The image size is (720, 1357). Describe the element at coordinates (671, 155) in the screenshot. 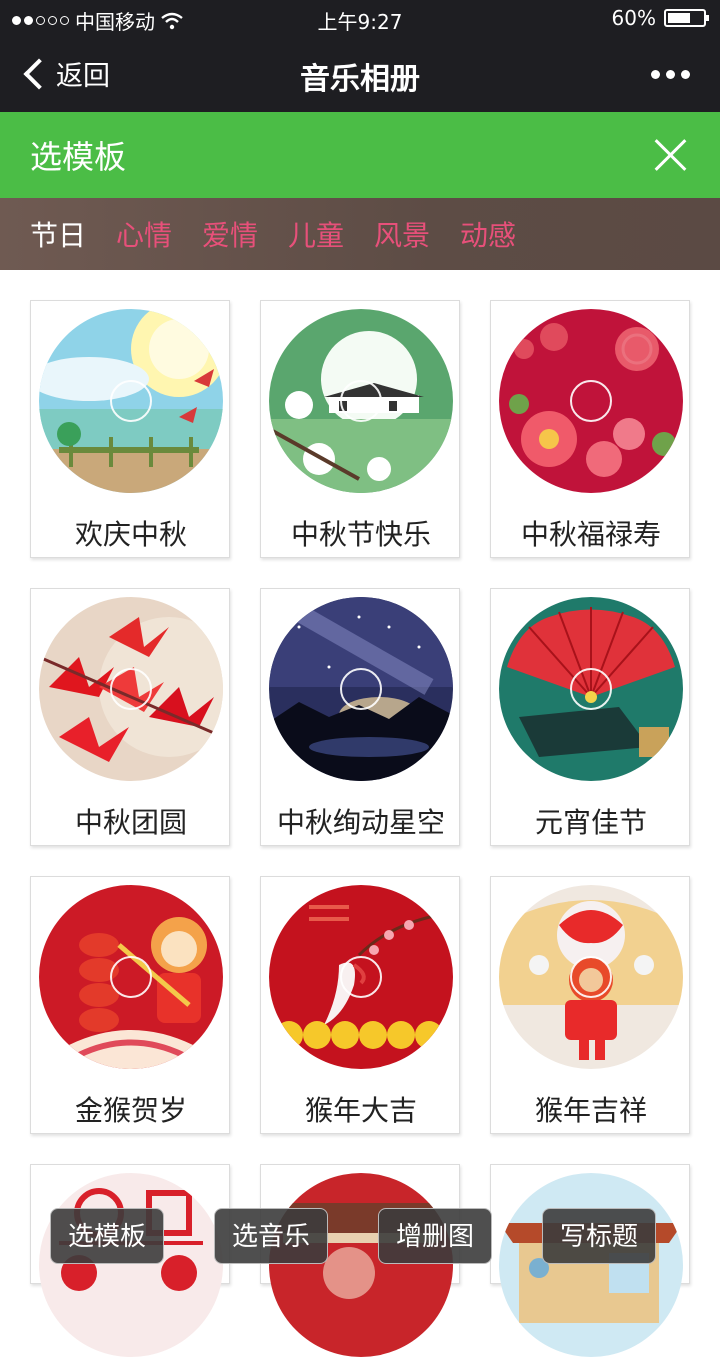

I see `close-icon` at that location.